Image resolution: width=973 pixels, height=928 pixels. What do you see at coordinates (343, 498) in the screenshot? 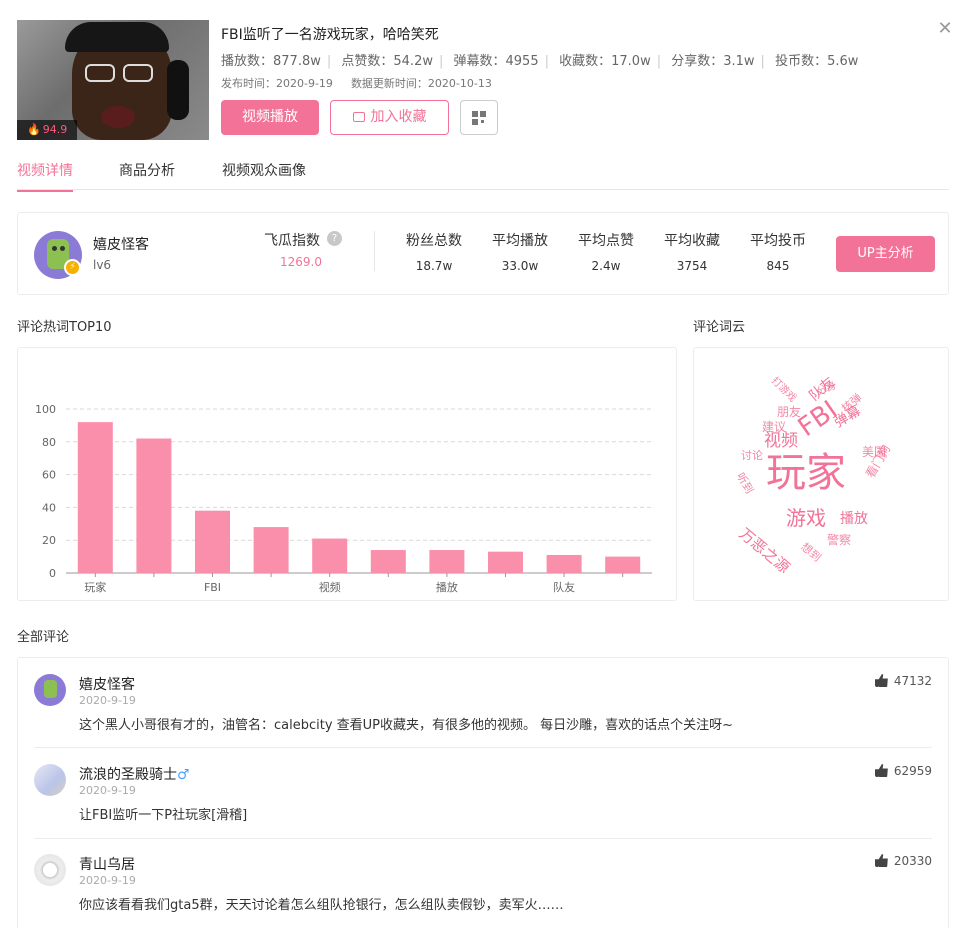
I see `hot-words-bar-chart: 0 20 40 60 80 100 玩家 FBI 视频 播放 队友` at bounding box center [343, 498].